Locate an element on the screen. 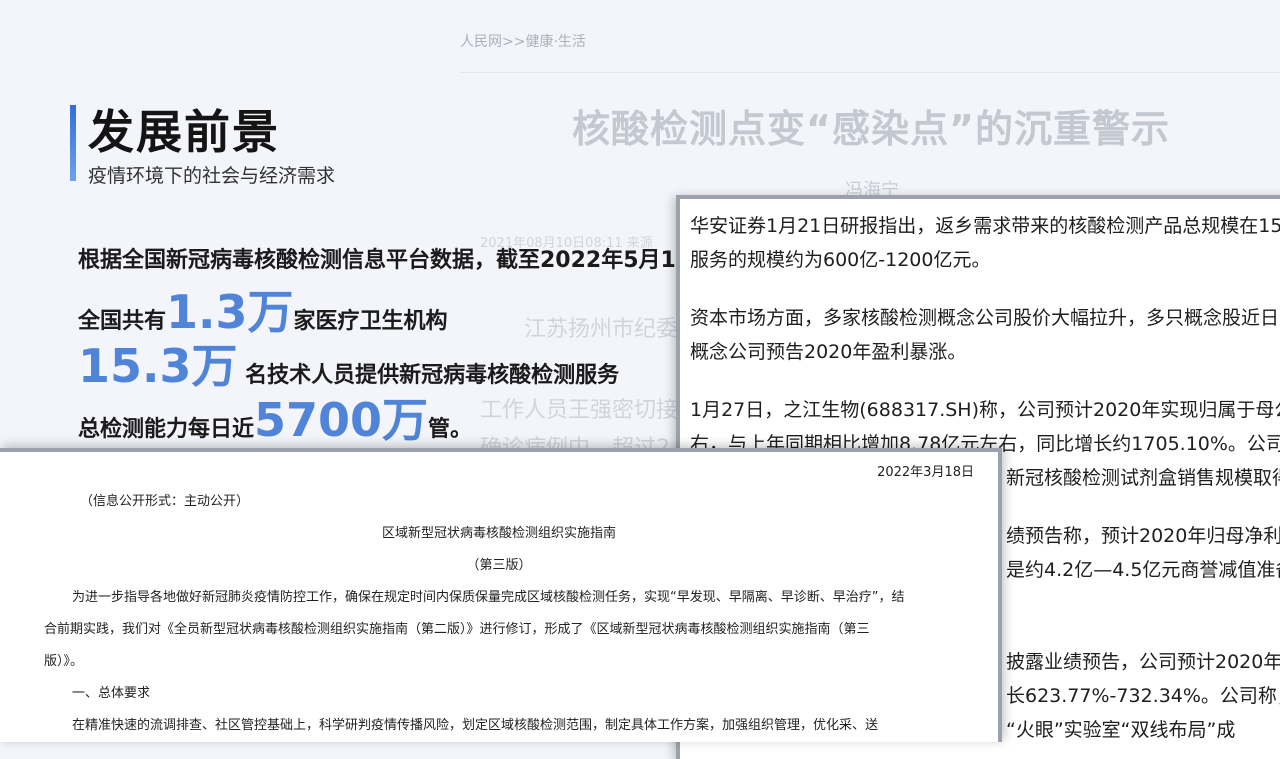 The height and width of the screenshot is (759, 1280). breadcrumb: 人民网>>健康·生活 is located at coordinates (523, 41).